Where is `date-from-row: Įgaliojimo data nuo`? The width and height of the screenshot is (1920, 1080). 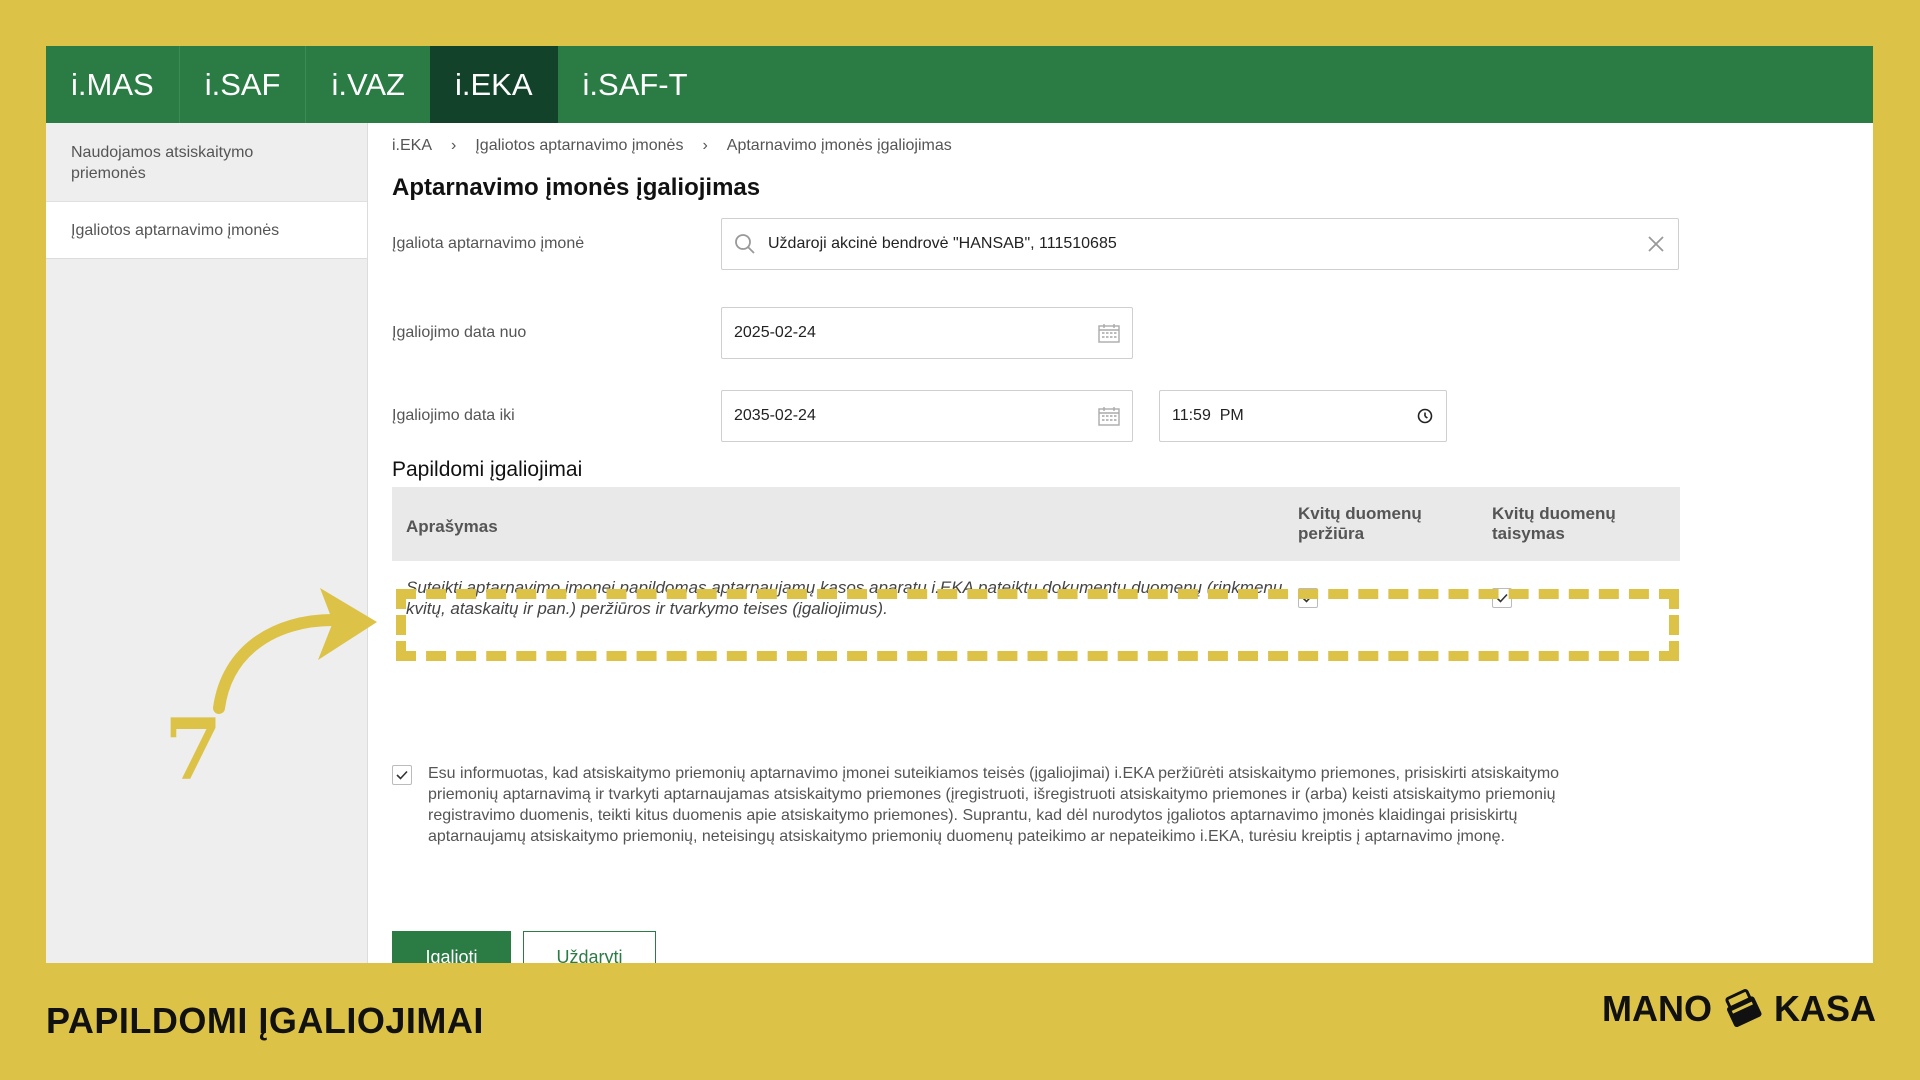 date-from-row: Įgaliojimo data nuo is located at coordinates (762, 333).